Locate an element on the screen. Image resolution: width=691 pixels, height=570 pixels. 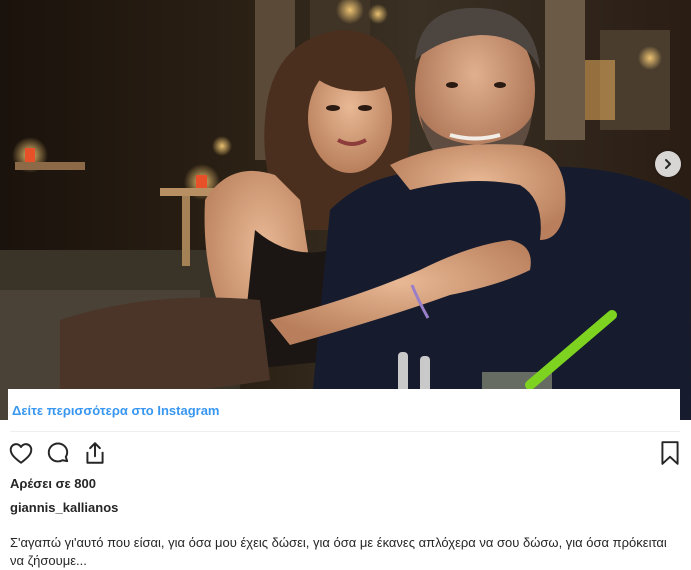
comment-icon is located at coordinates (58, 452).